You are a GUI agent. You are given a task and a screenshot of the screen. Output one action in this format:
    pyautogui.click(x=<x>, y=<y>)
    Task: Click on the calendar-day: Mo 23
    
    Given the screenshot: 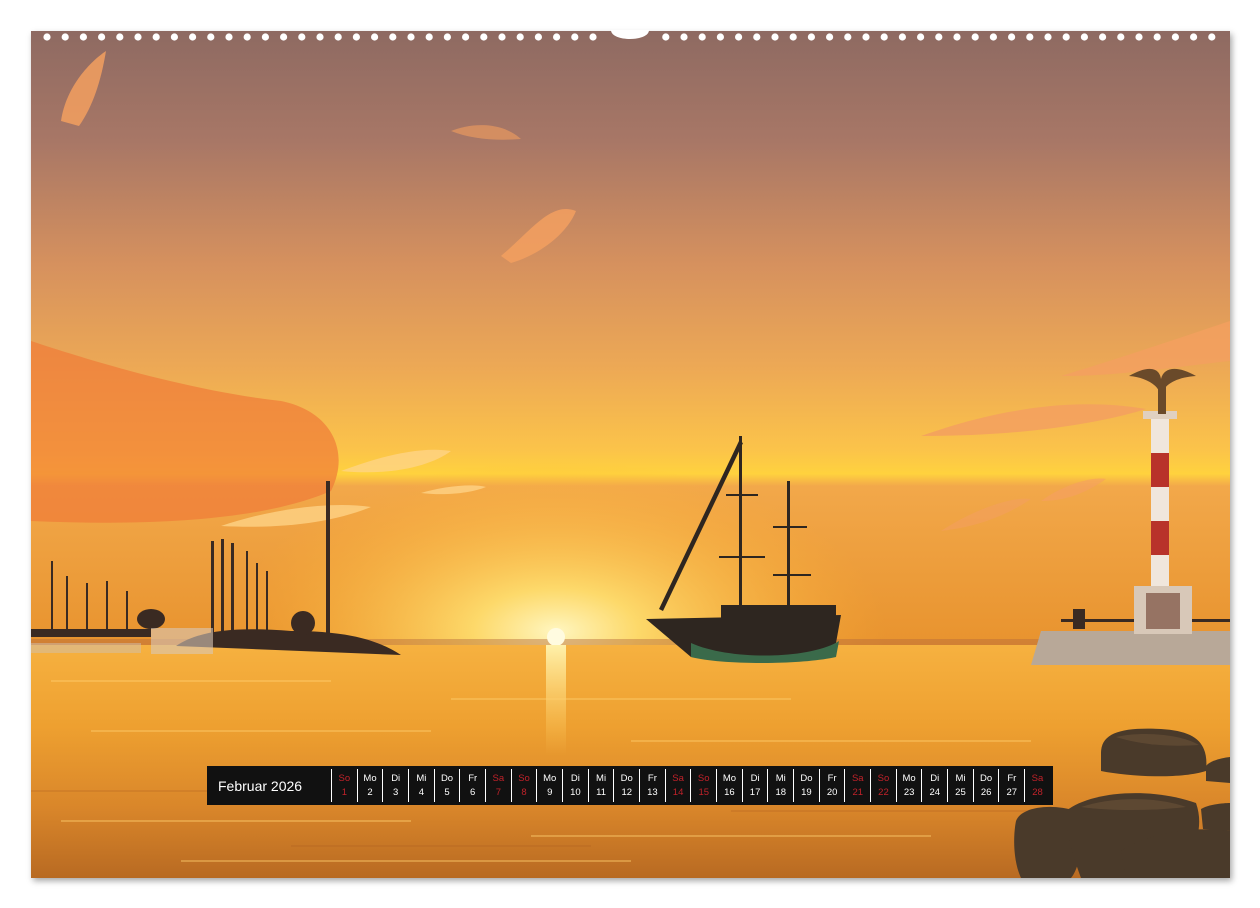 What is the action you would take?
    pyautogui.click(x=908, y=785)
    